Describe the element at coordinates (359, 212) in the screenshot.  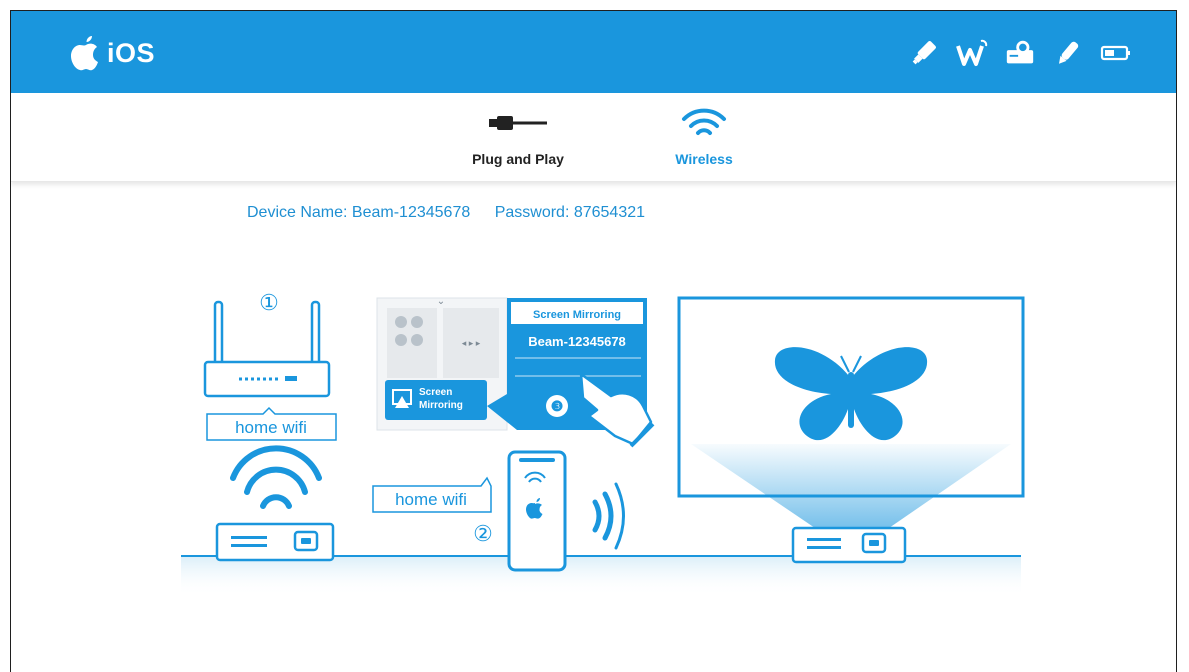
I see `device-name: Device Name: Beam-12345678` at that location.